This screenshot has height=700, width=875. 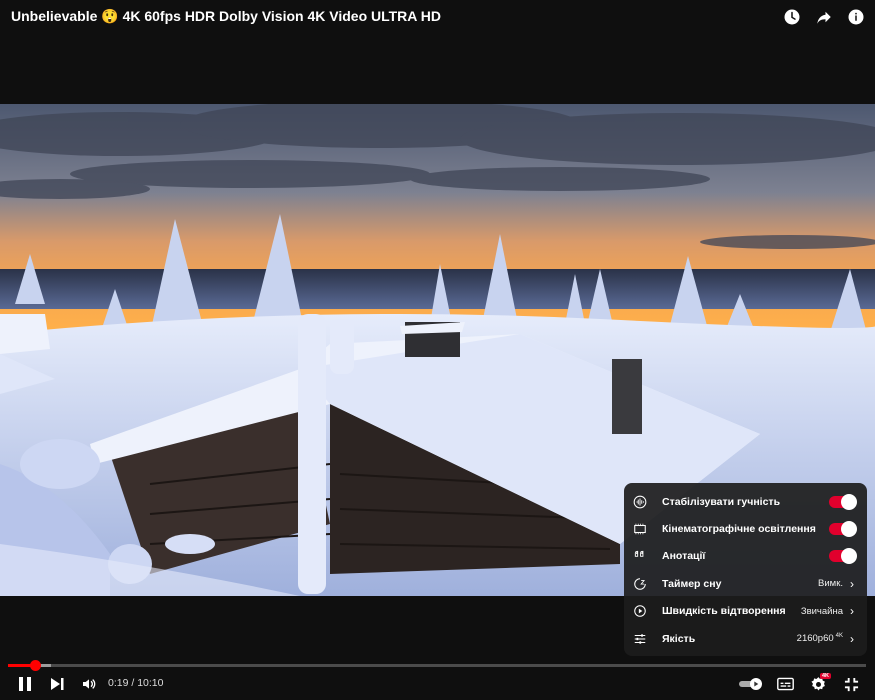 What do you see at coordinates (640, 529) in the screenshot?
I see `ambient-screen-icon` at bounding box center [640, 529].